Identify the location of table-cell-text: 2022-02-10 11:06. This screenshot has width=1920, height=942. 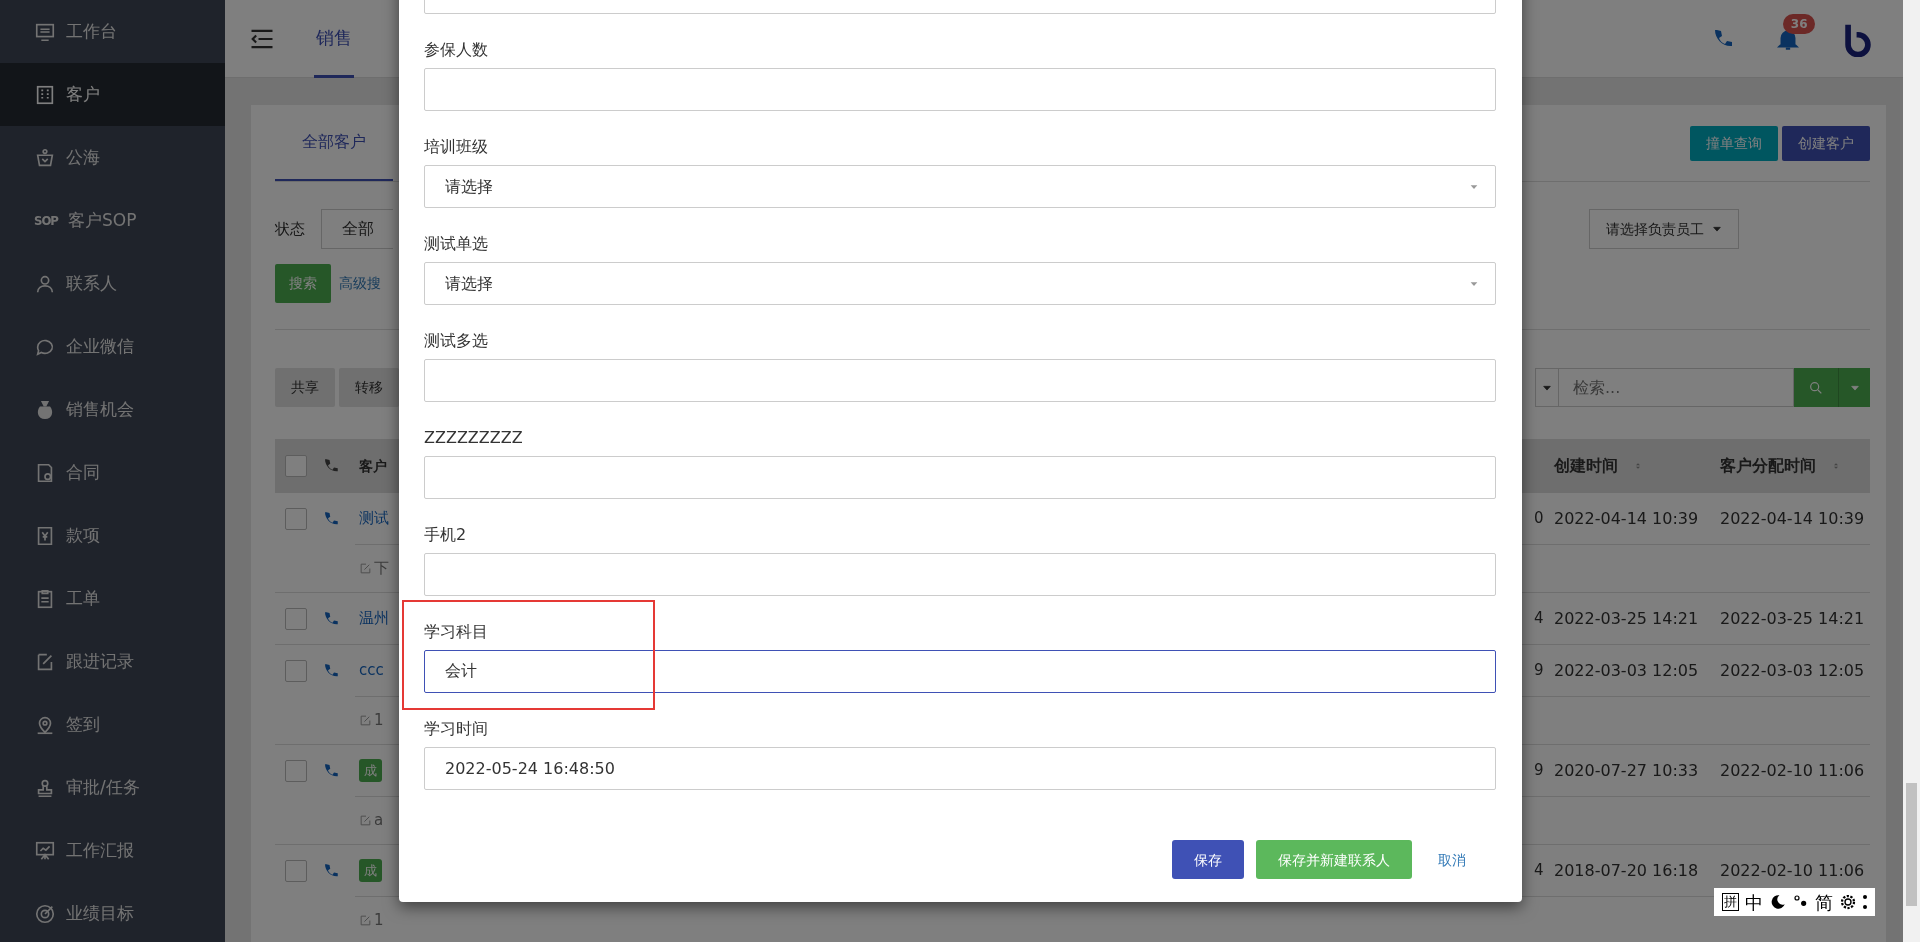
(1793, 870).